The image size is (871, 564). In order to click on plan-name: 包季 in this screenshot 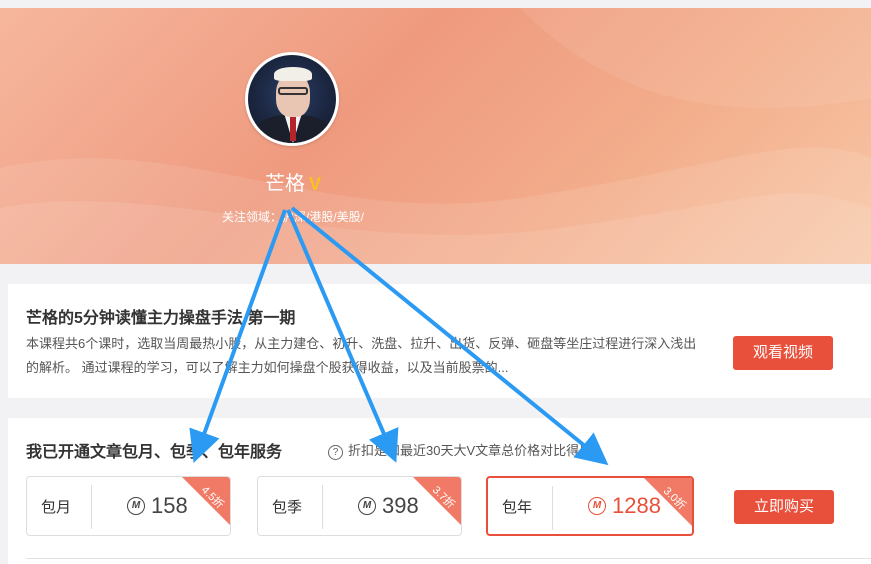, I will do `click(287, 507)`.